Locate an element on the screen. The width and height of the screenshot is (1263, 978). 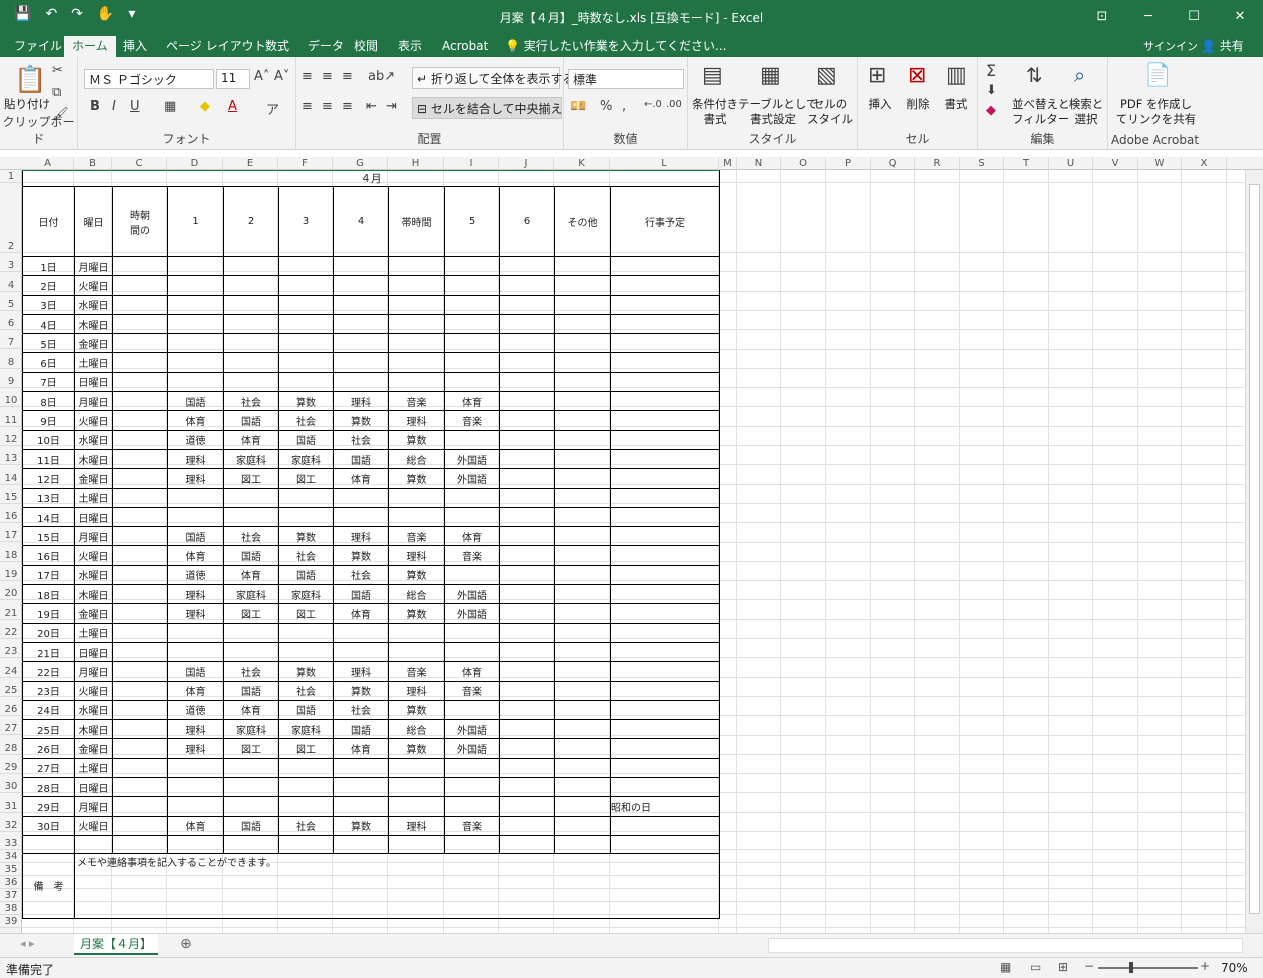
increase-indent-icon: ⇥ is located at coordinates (391, 106).